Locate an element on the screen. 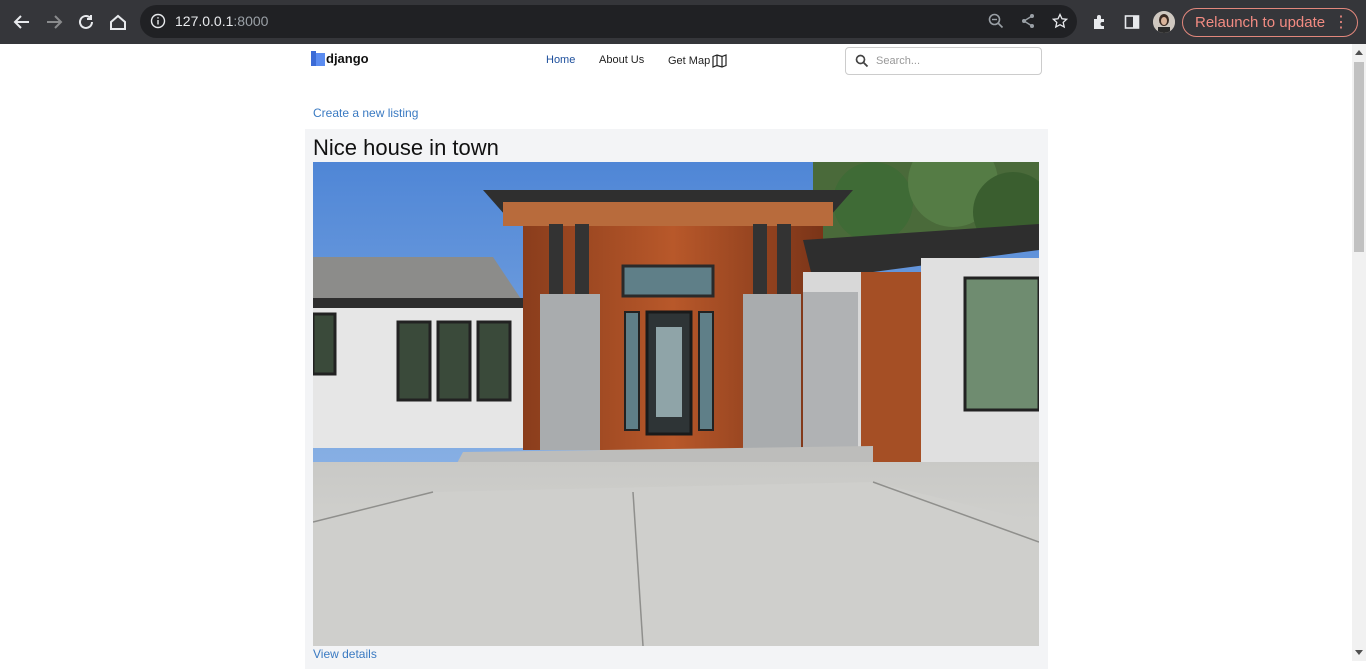 Image resolution: width=1366 pixels, height=669 pixels. site-logo: django is located at coordinates (340, 58).